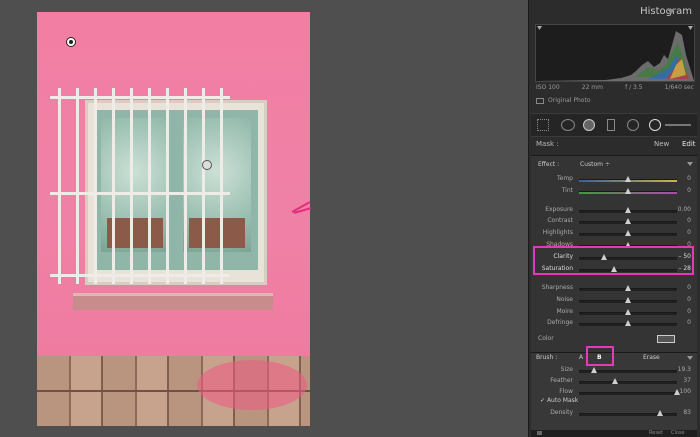  I want to click on brush-density-label: Density, so click(561, 412).